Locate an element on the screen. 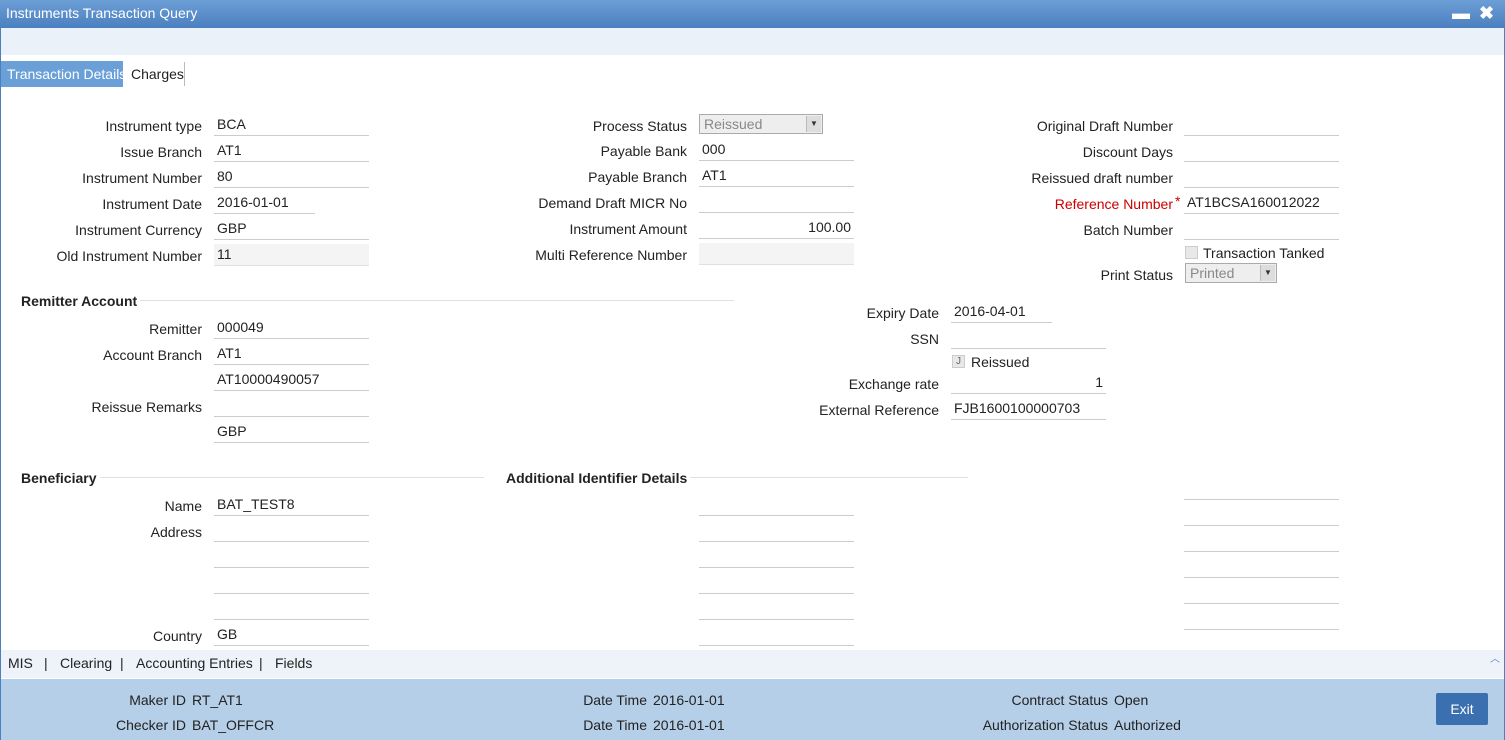 This screenshot has height=740, width=1505. issue-branch-field: AT1 is located at coordinates (291, 151).